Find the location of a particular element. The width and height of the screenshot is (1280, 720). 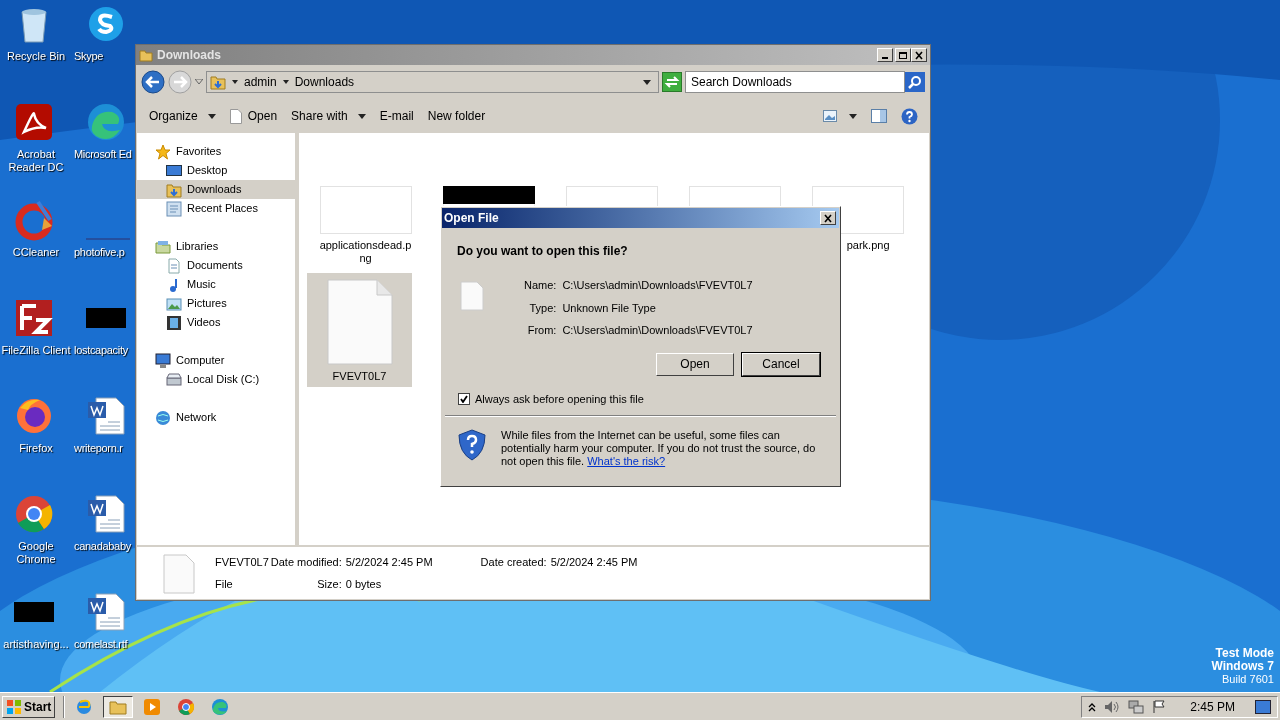

star-icon is located at coordinates (163, 151).